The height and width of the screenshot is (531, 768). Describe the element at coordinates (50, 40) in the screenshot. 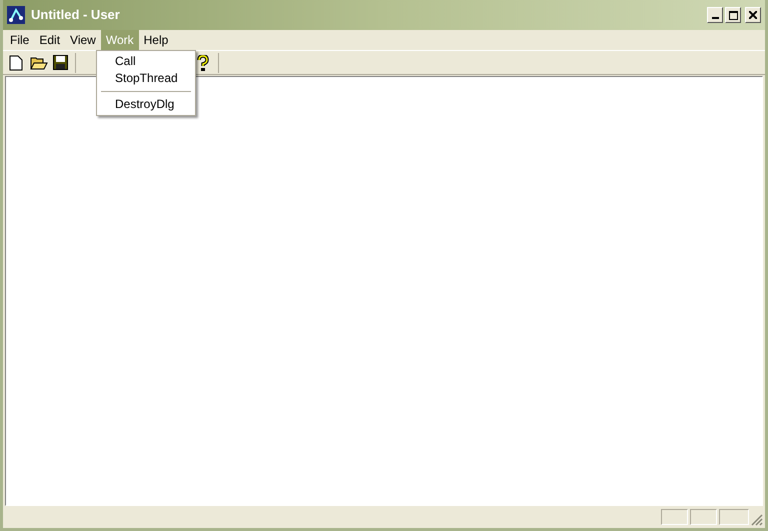

I see `menu-item: Edit` at that location.